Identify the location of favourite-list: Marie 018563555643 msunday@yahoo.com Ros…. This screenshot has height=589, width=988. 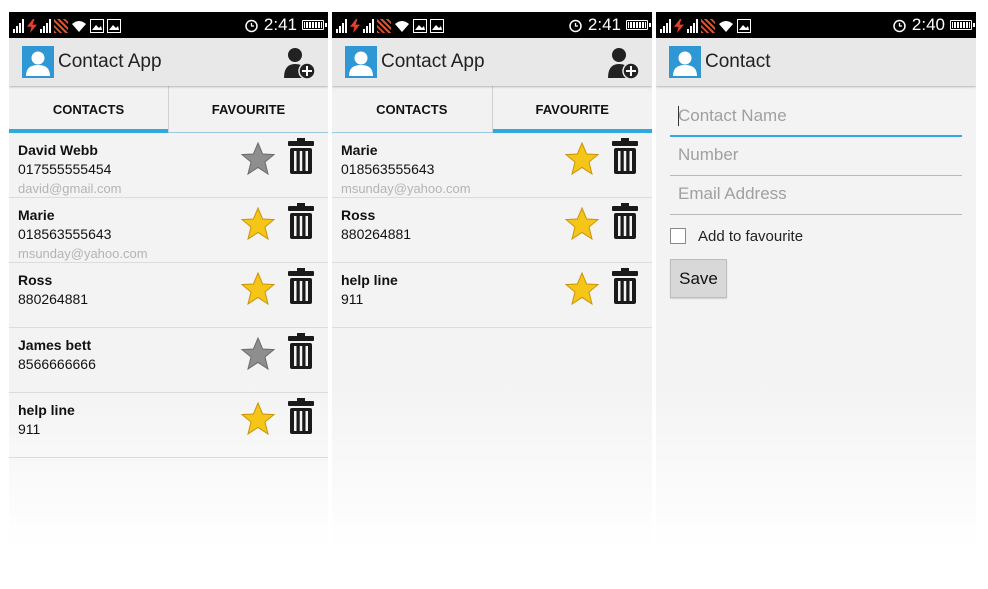
(492, 230).